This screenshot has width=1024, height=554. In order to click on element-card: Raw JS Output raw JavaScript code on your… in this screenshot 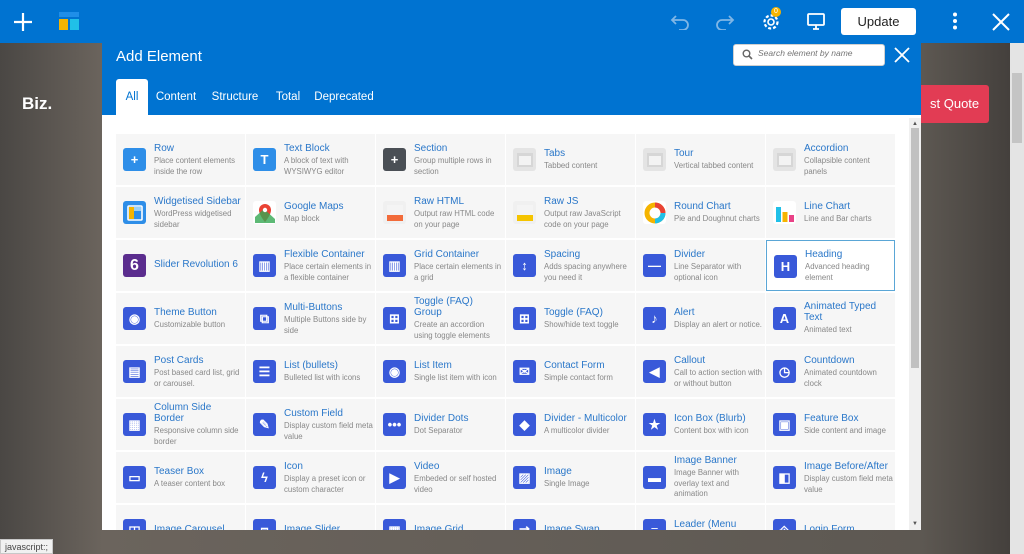, I will do `click(570, 212)`.